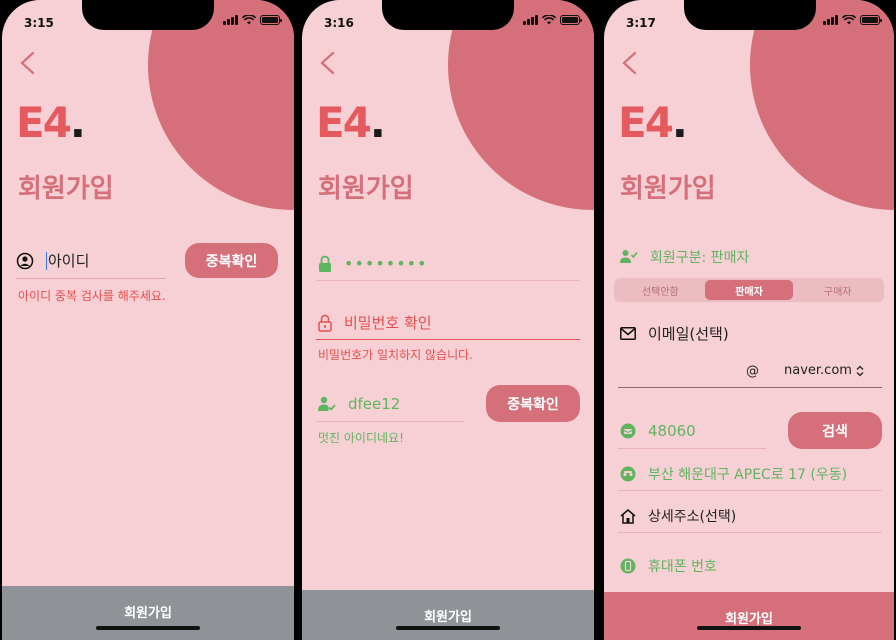 Image resolution: width=896 pixels, height=640 pixels. What do you see at coordinates (682, 566) in the screenshot?
I see `phone-input: 휴대폰 번호` at bounding box center [682, 566].